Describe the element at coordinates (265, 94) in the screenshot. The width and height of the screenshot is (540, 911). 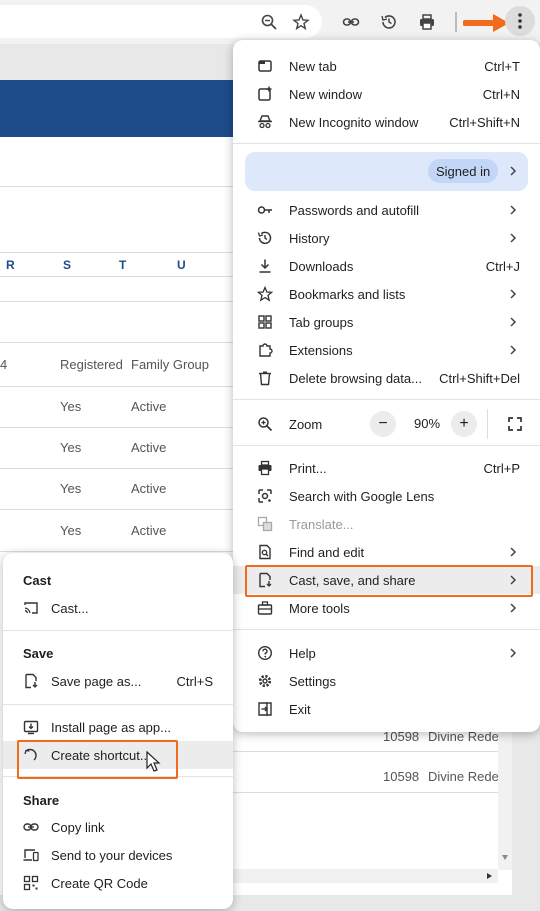
I see `new-window-icon` at that location.